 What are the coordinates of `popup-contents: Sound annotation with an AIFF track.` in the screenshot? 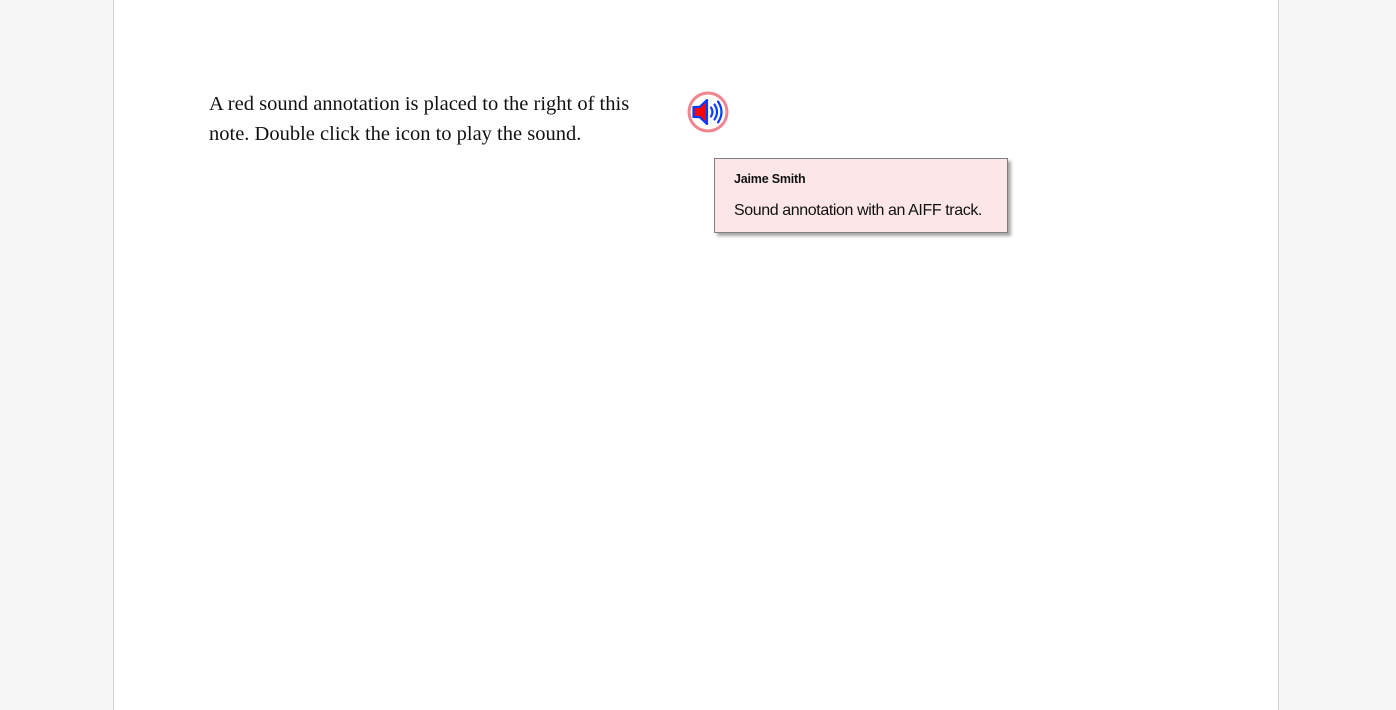 It's located at (858, 211).